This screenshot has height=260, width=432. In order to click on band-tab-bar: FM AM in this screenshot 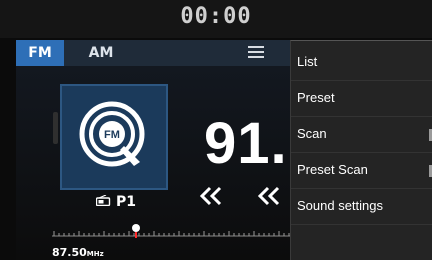, I will do `click(154, 53)`.